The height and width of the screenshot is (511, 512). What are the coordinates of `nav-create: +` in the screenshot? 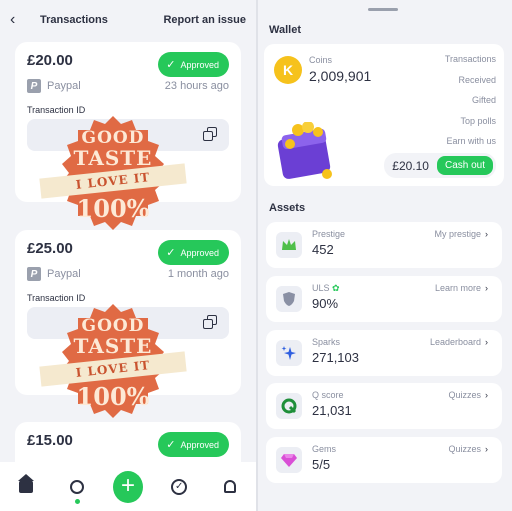 It's located at (127, 486).